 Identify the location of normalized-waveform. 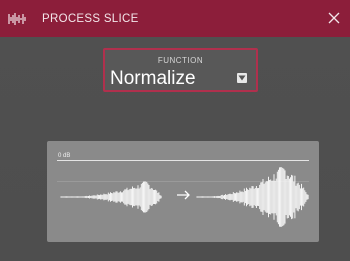
(252, 197).